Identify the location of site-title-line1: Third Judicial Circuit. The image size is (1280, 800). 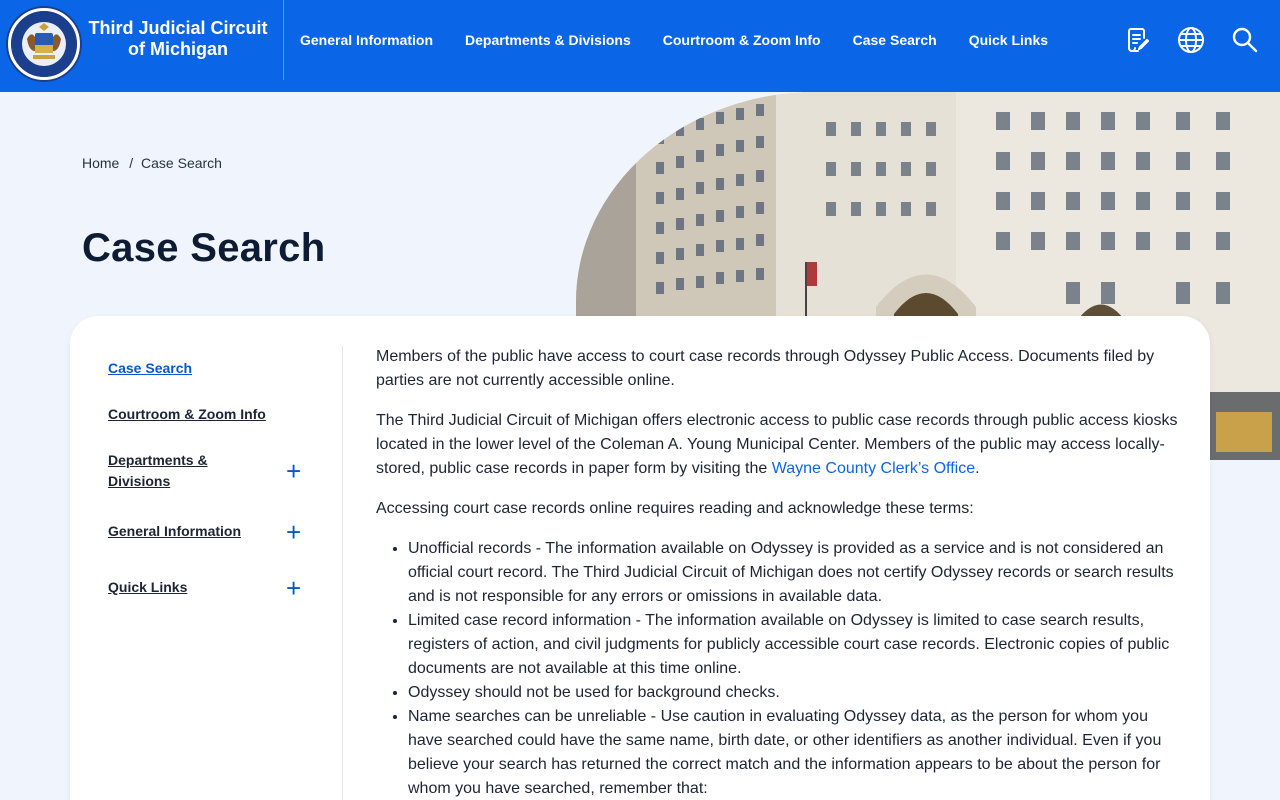
(178, 28).